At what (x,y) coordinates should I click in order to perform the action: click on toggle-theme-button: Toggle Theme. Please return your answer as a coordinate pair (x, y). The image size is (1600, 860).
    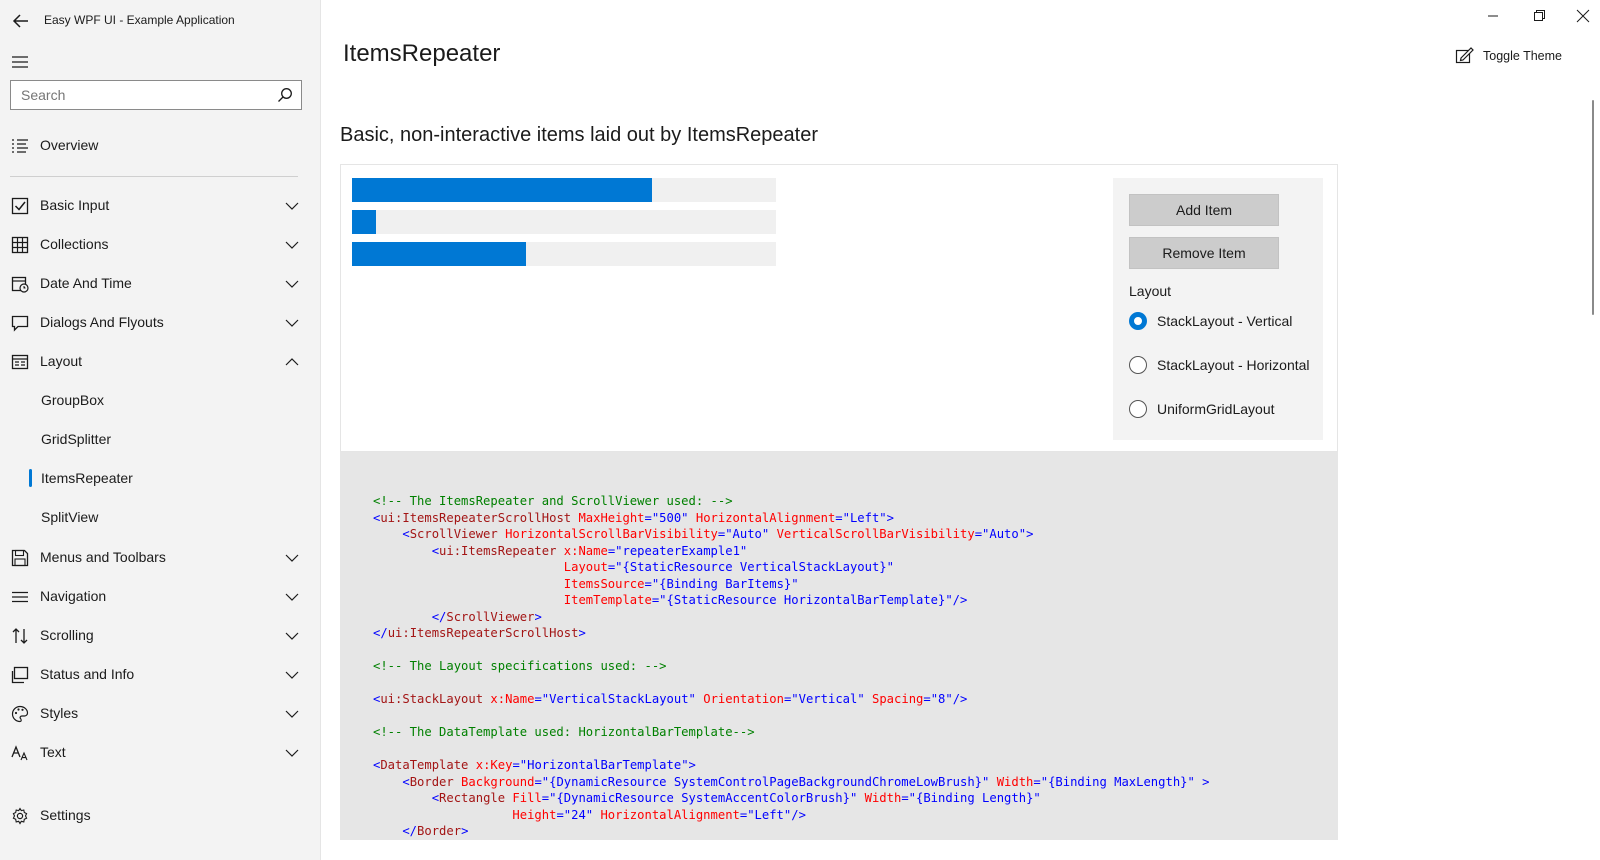
    Looking at the image, I should click on (1508, 56).